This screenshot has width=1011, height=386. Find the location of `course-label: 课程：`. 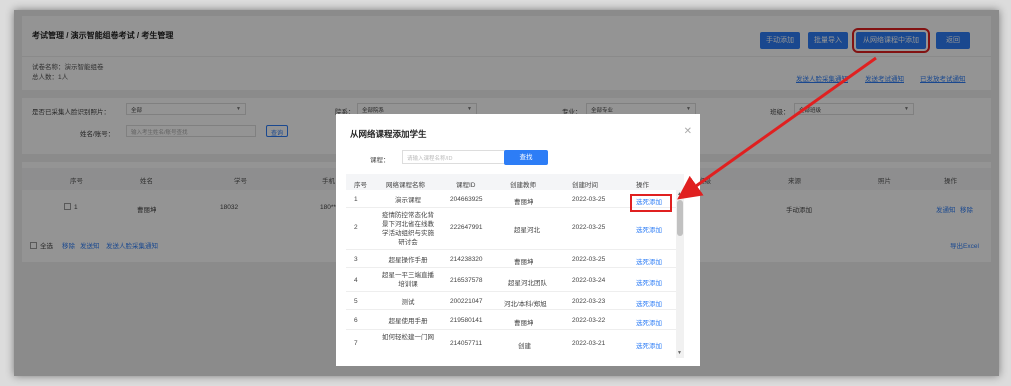

course-label: 课程： is located at coordinates (380, 160).